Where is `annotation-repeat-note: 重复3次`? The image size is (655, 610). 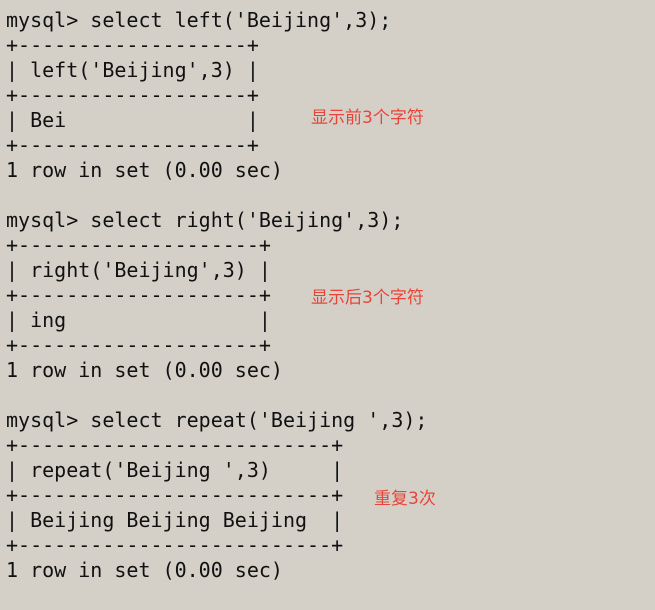
annotation-repeat-note: 重复3次 is located at coordinates (405, 499).